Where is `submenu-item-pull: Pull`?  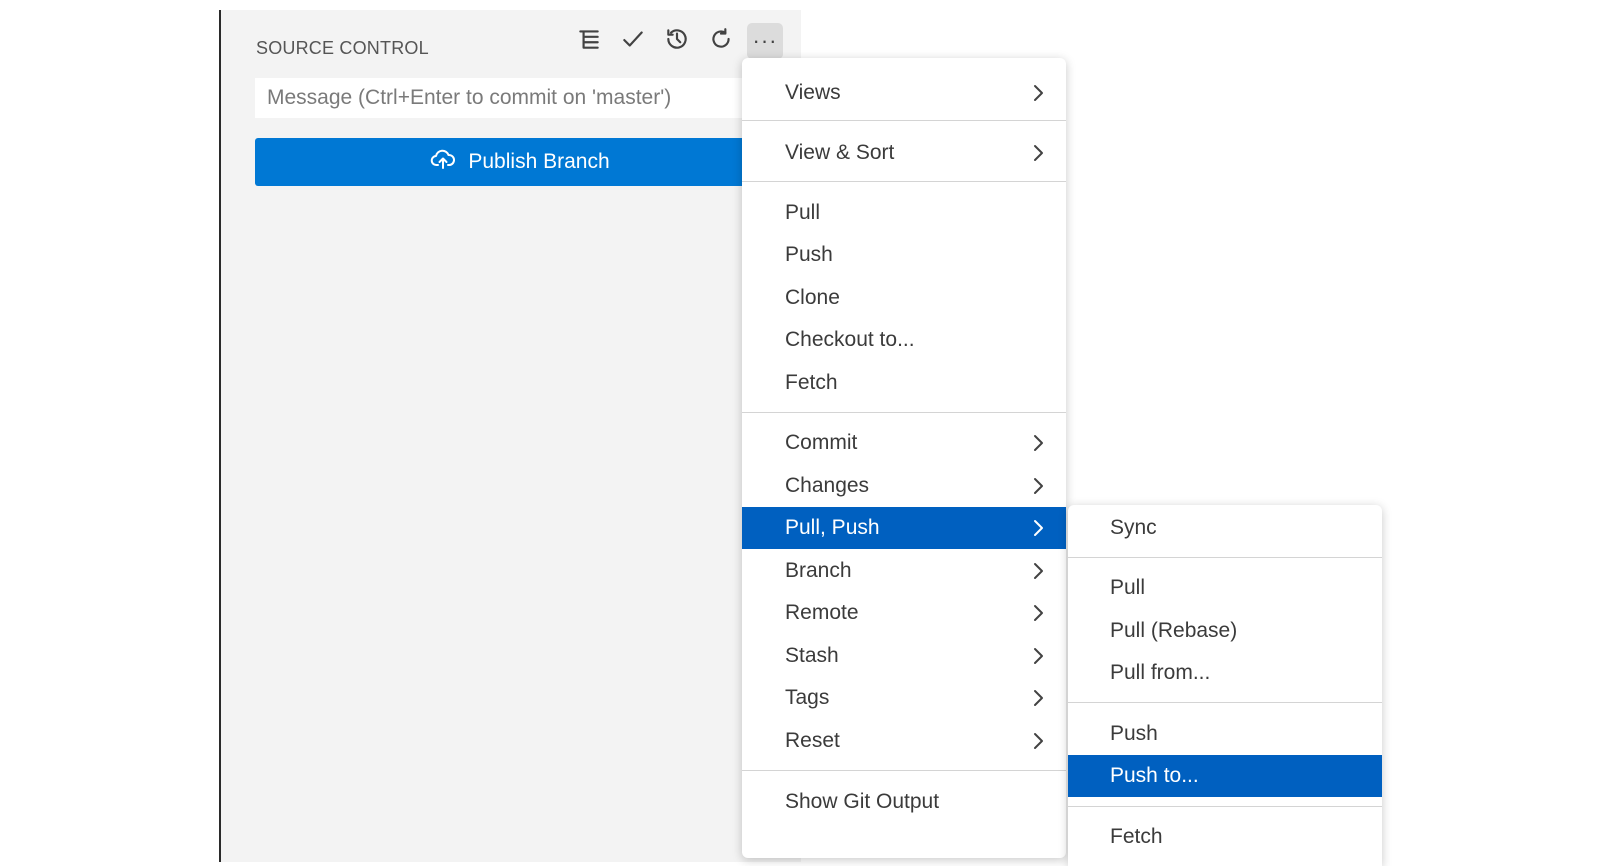 submenu-item-pull: Pull is located at coordinates (1225, 588).